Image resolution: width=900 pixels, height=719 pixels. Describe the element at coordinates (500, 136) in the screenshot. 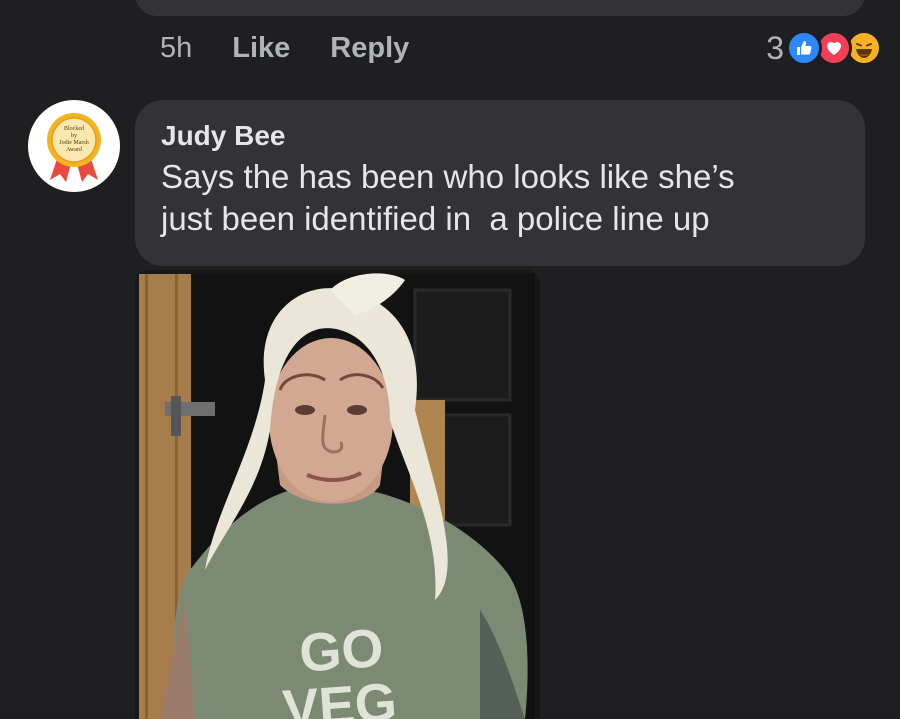

I see `comment-author: Judy Bee` at that location.